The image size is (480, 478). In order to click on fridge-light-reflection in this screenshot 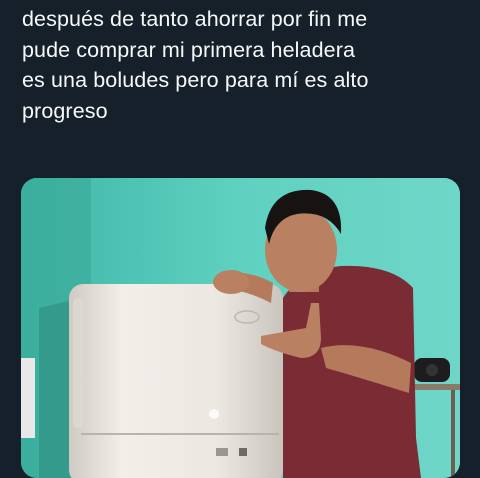, I will do `click(214, 414)`.